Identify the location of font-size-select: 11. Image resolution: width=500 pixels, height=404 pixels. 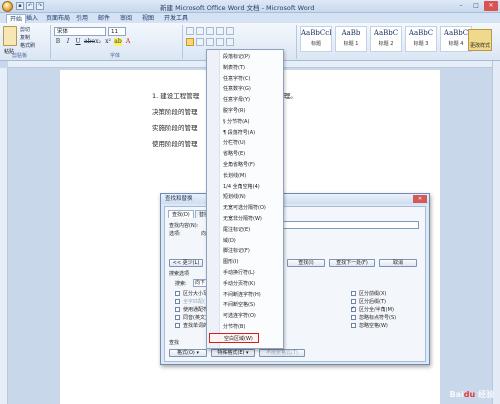
(117, 31).